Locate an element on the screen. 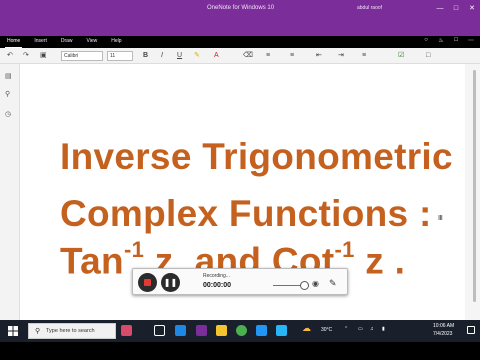  redo-icon: ↷ is located at coordinates (26, 56).